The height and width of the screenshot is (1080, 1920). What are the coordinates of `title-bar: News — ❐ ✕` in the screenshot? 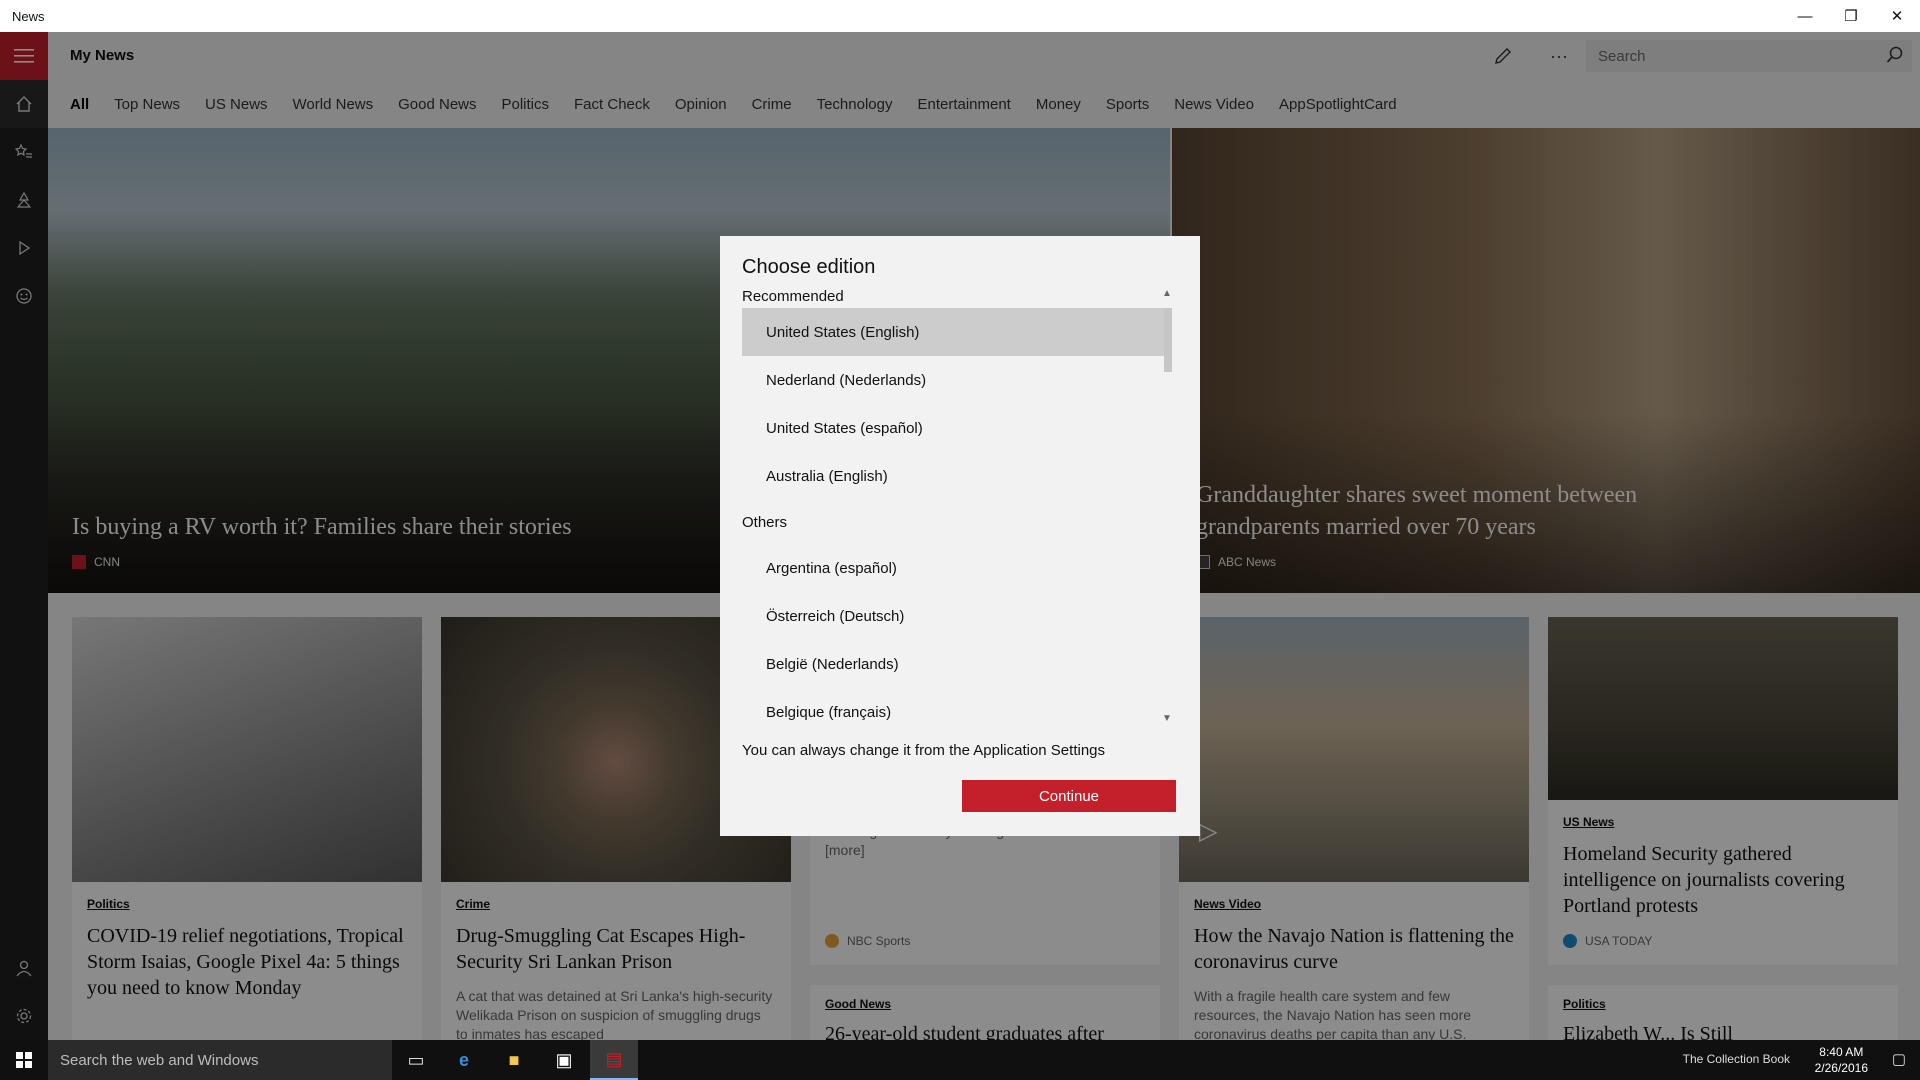 It's located at (960, 16).